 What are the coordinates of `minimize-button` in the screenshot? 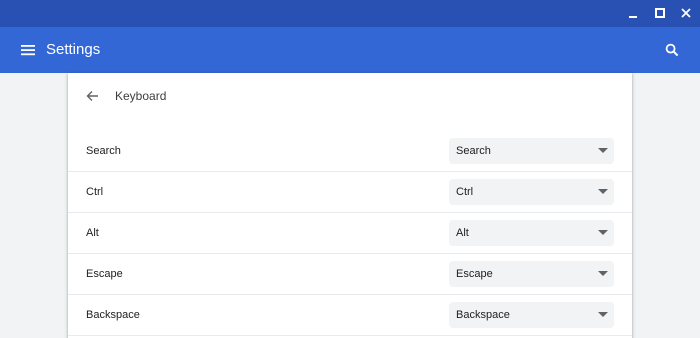 It's located at (633, 13).